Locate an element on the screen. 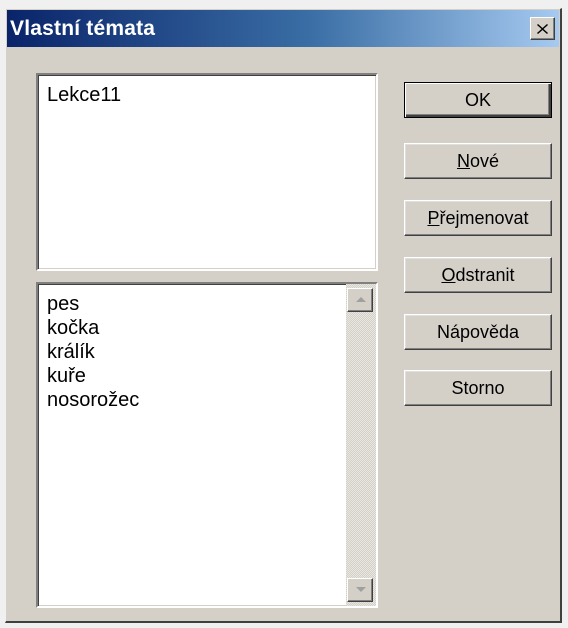 The height and width of the screenshot is (628, 568). close-button is located at coordinates (542, 28).